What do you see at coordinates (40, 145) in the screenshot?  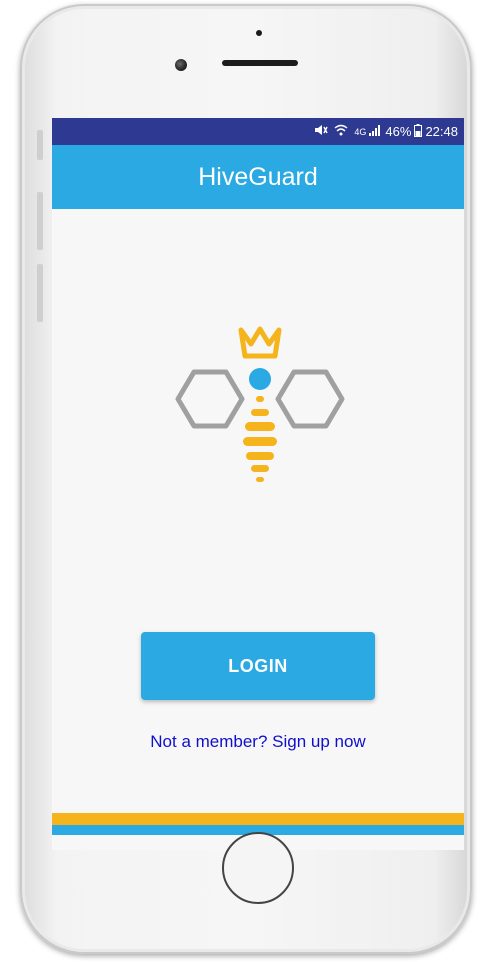 I see `mute-switch` at bounding box center [40, 145].